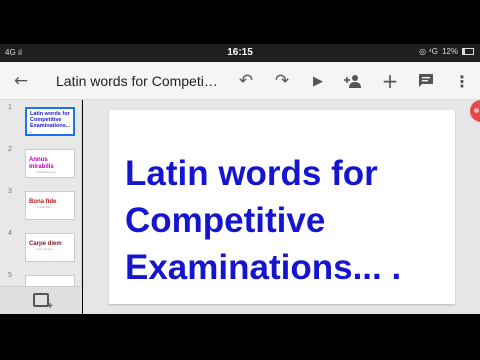 The width and height of the screenshot is (480, 360). I want to click on slide-number: 3, so click(10, 191).